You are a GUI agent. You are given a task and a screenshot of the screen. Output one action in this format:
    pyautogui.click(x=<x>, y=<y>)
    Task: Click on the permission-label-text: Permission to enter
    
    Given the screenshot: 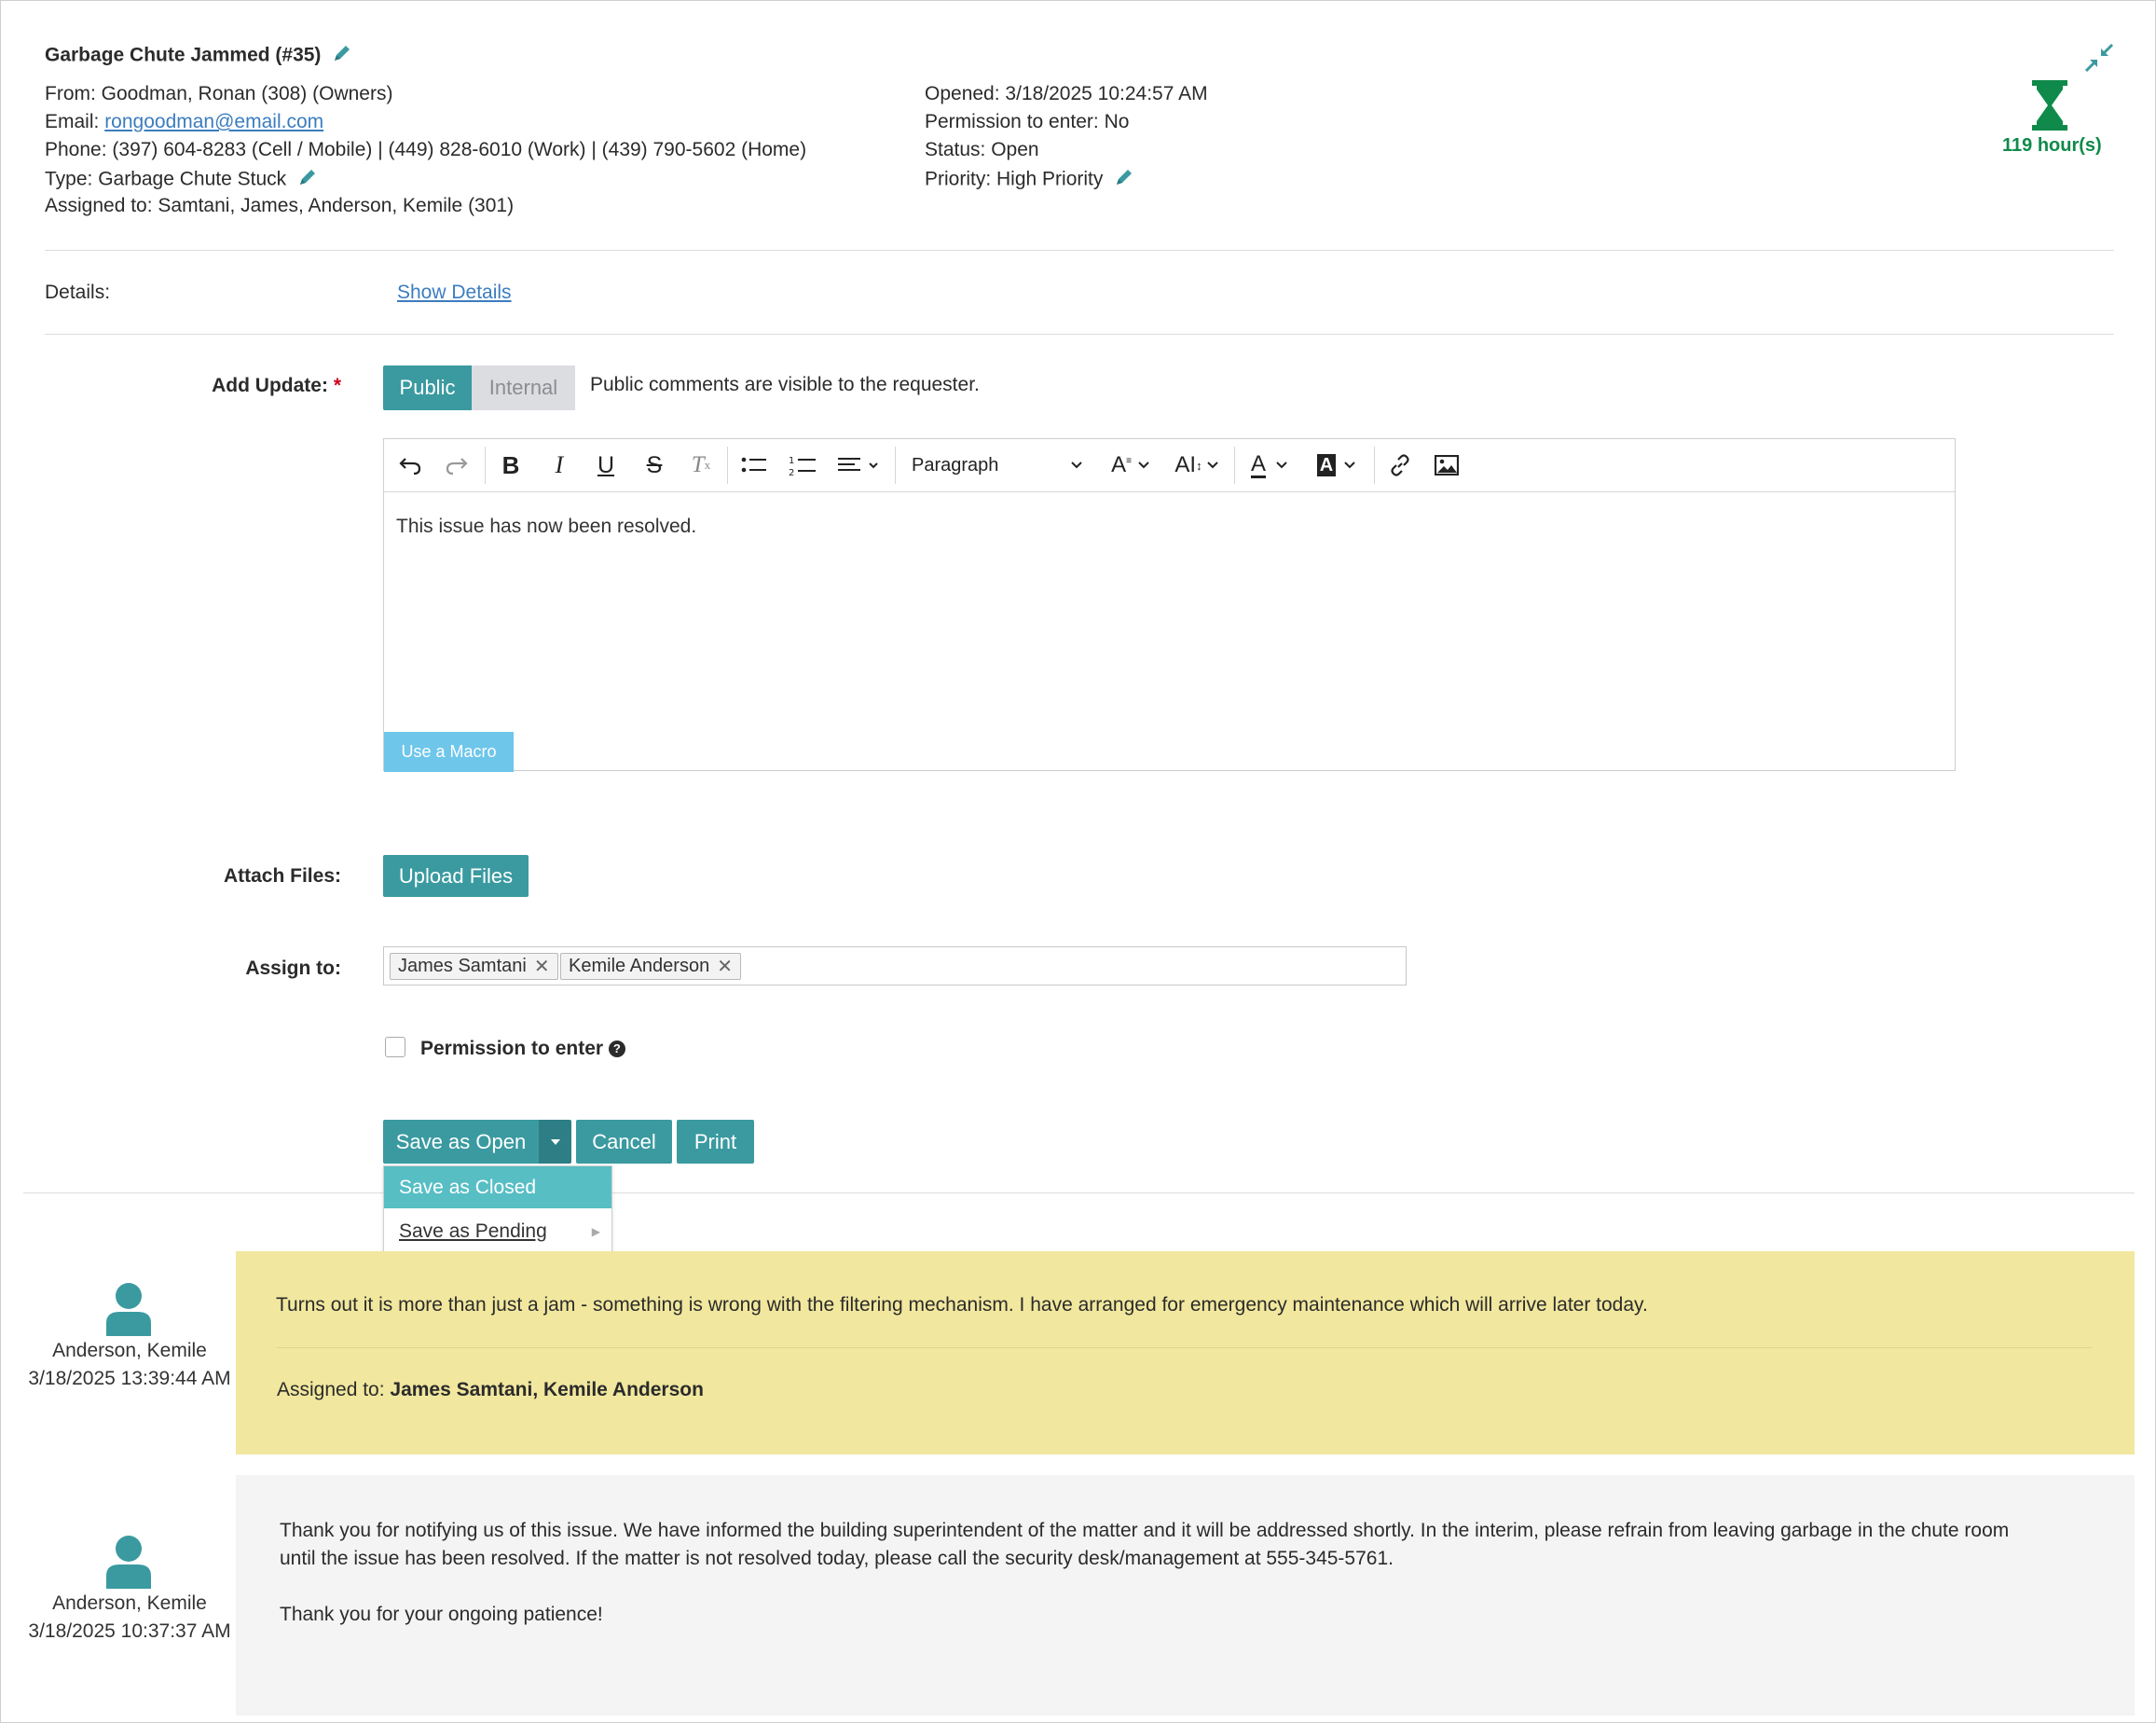 What is the action you would take?
    pyautogui.click(x=512, y=1048)
    